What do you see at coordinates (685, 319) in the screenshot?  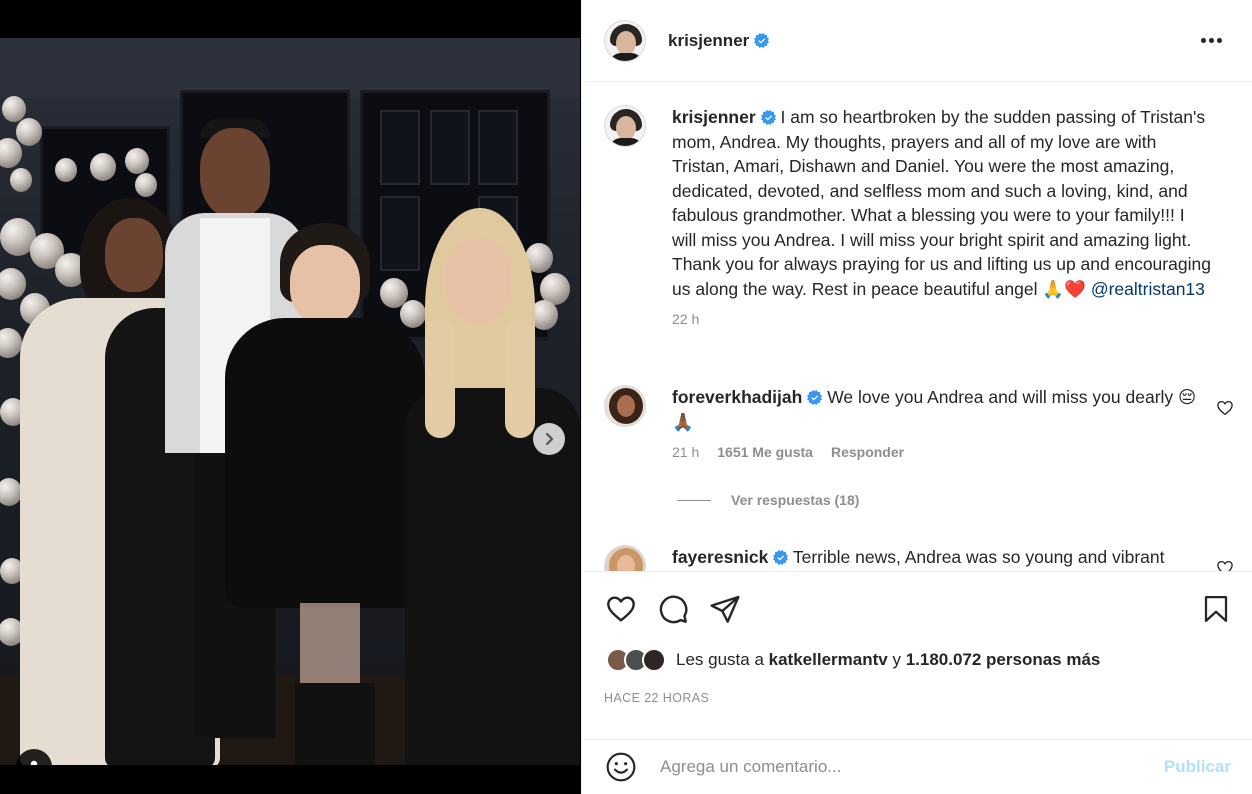 I see `caption-time: 22 h` at bounding box center [685, 319].